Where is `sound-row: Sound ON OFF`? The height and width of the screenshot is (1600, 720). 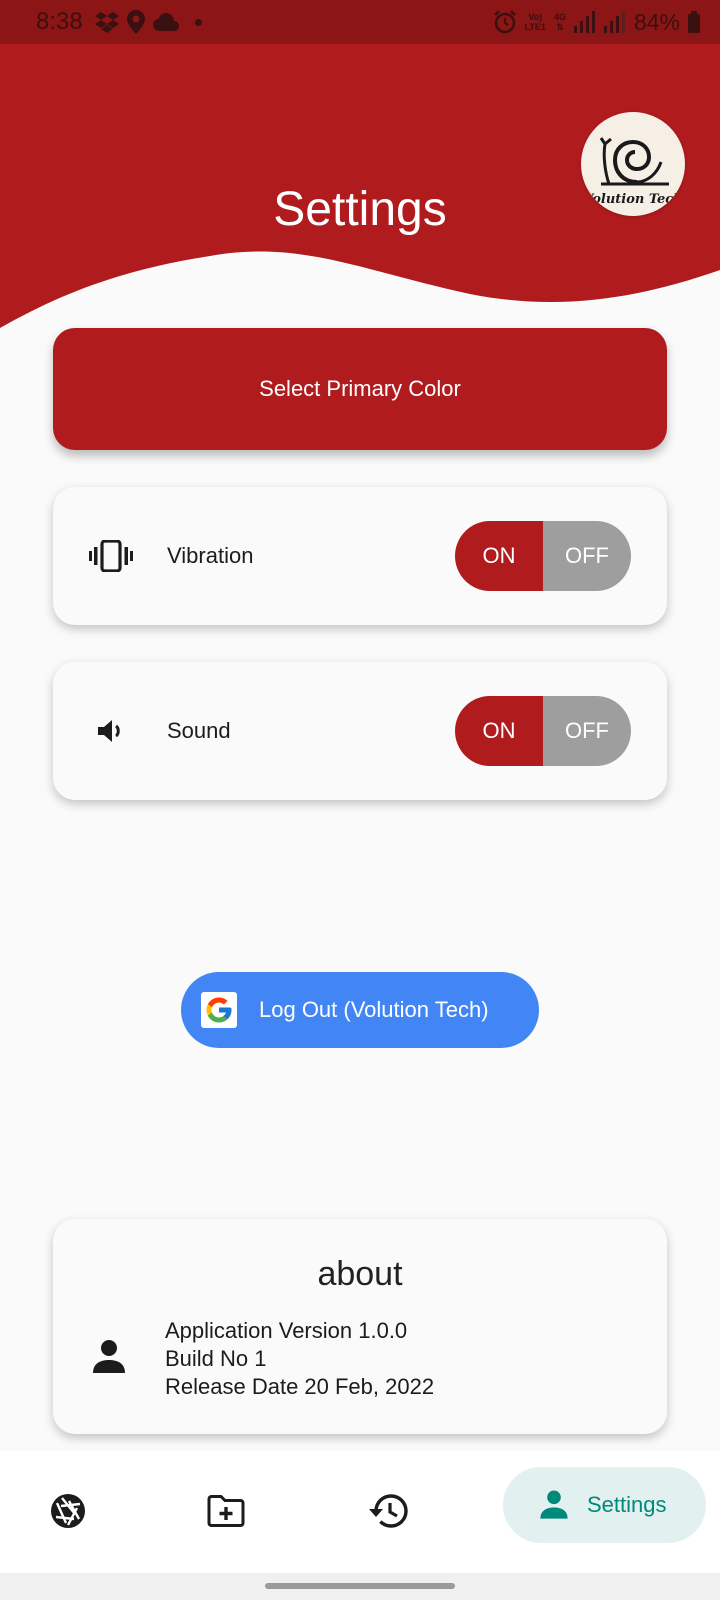
sound-row: Sound ON OFF is located at coordinates (360, 731).